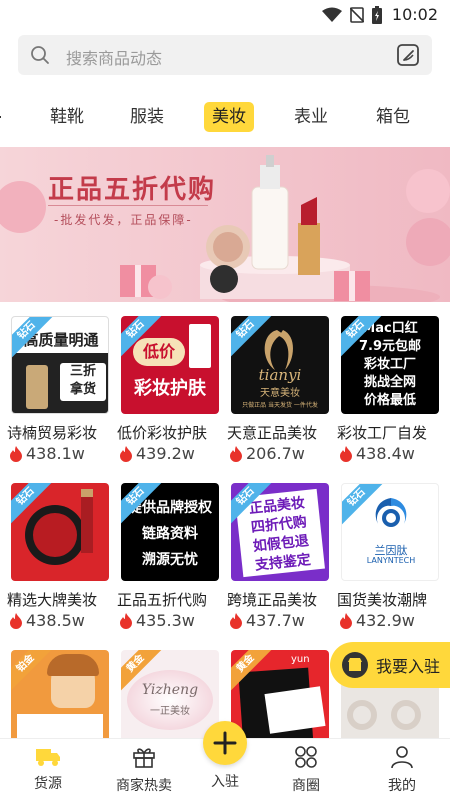  Describe the element at coordinates (356, 14) in the screenshot. I see `no-sim-icon` at that location.